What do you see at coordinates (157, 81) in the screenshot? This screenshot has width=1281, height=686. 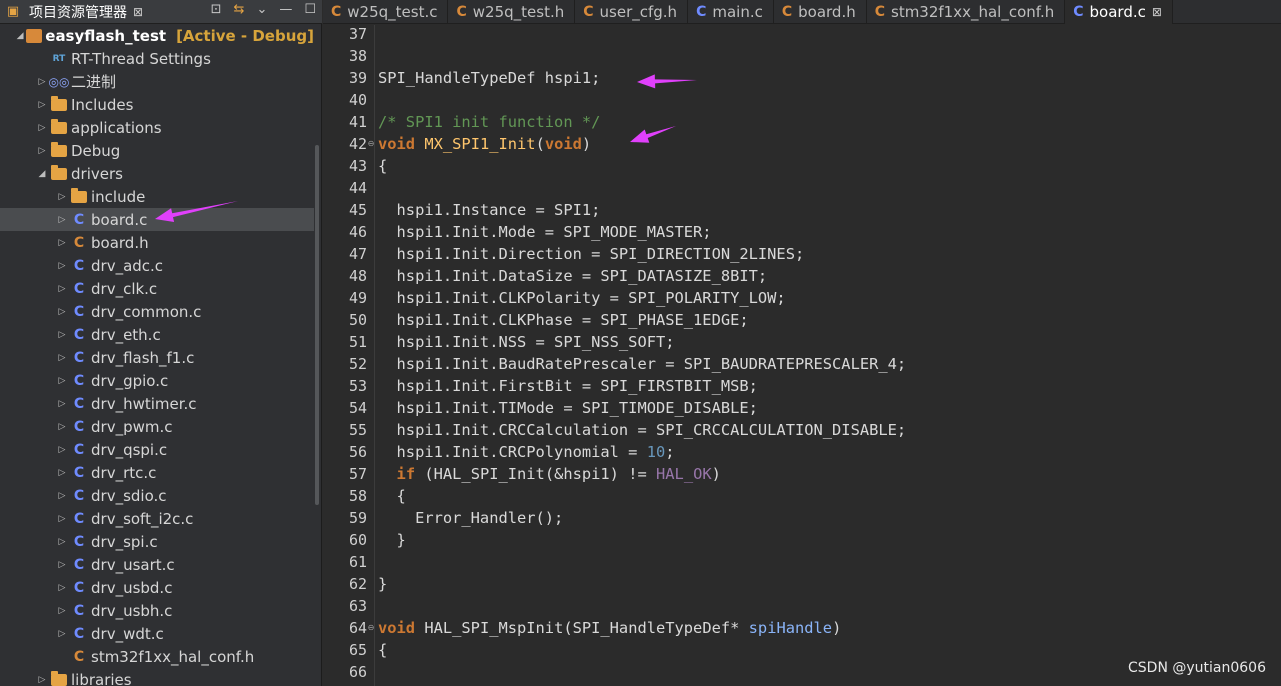 I see `tree-item: ▷ ◎◎ 二进制` at bounding box center [157, 81].